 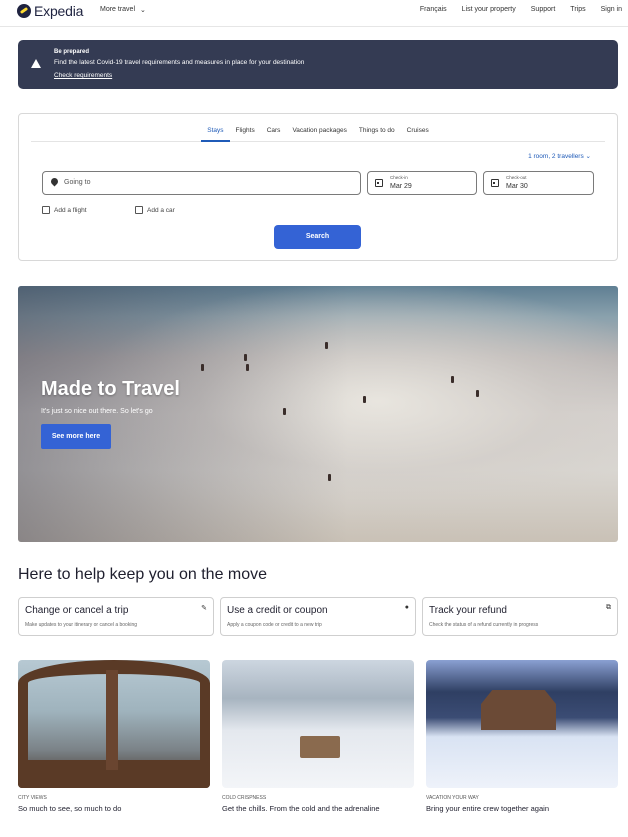 I want to click on list-property-link: List your property, so click(x=489, y=9).